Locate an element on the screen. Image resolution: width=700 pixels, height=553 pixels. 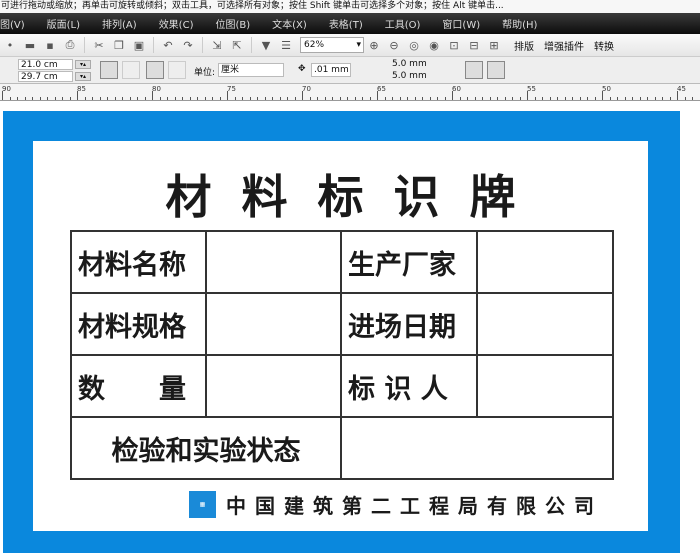
redo-icon: ↷ is located at coordinates (188, 45).